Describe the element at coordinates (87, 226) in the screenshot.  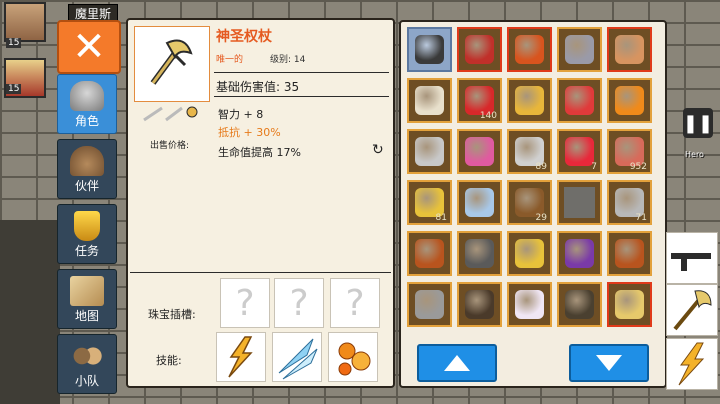
I see `trophy-icon` at that location.